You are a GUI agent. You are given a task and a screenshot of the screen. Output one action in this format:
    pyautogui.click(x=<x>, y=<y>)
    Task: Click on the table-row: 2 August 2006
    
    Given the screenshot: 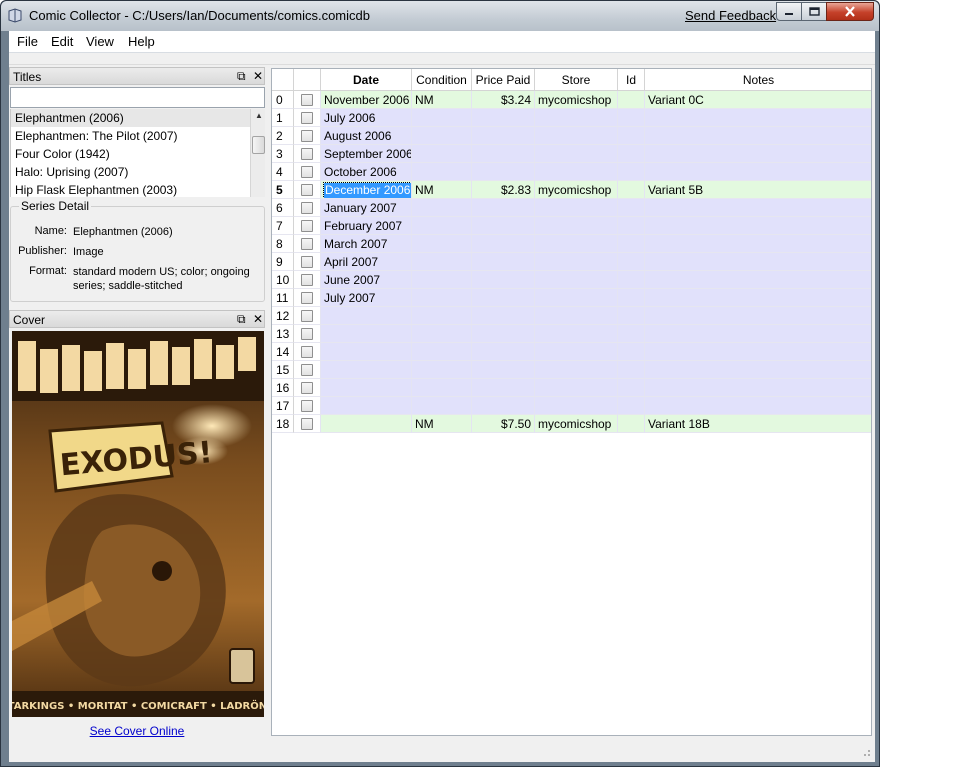 What is the action you would take?
    pyautogui.click(x=571, y=136)
    